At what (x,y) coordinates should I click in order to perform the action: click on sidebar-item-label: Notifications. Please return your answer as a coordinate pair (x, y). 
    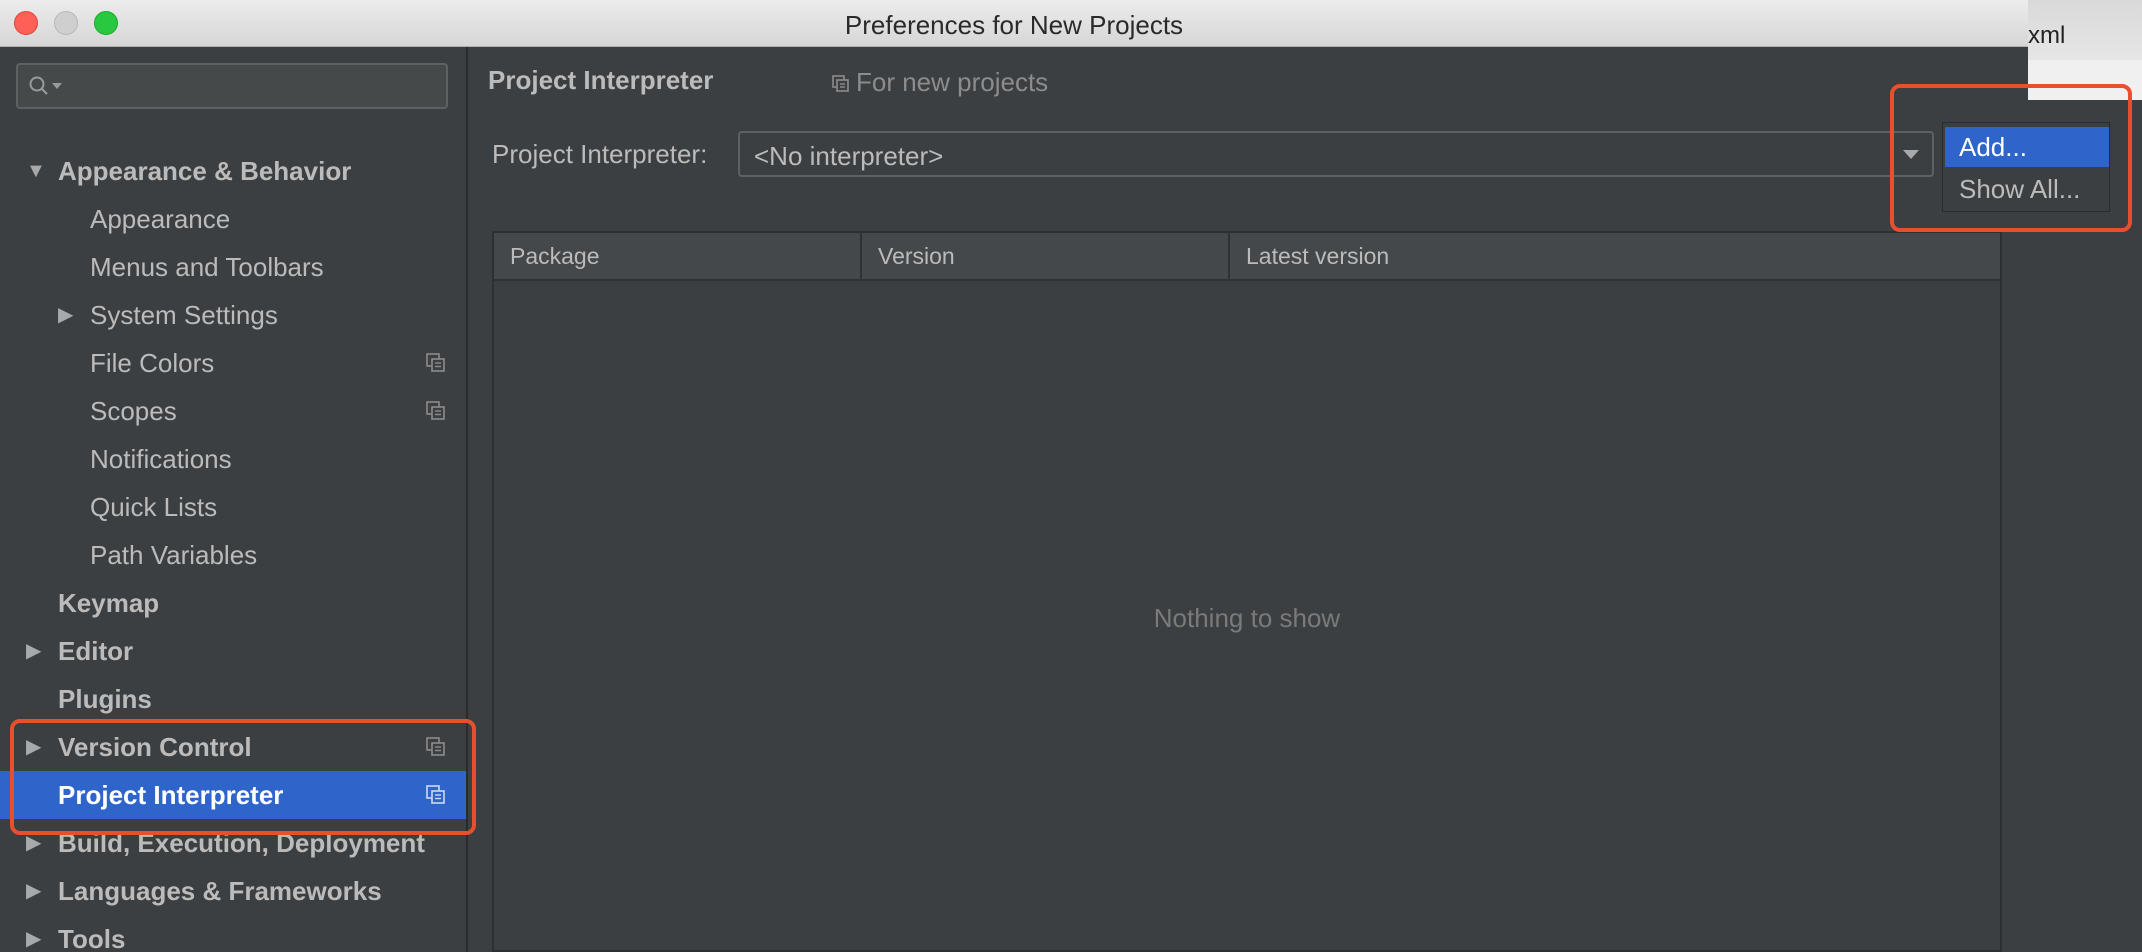
    Looking at the image, I should click on (161, 459).